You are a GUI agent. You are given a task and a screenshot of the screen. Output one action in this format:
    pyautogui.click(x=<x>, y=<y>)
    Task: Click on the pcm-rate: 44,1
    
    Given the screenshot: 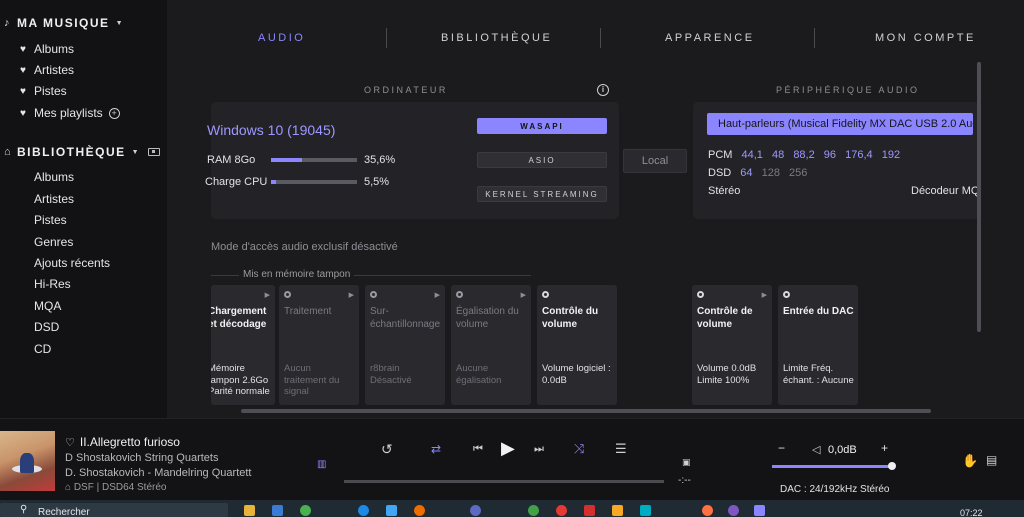 What is the action you would take?
    pyautogui.click(x=752, y=155)
    